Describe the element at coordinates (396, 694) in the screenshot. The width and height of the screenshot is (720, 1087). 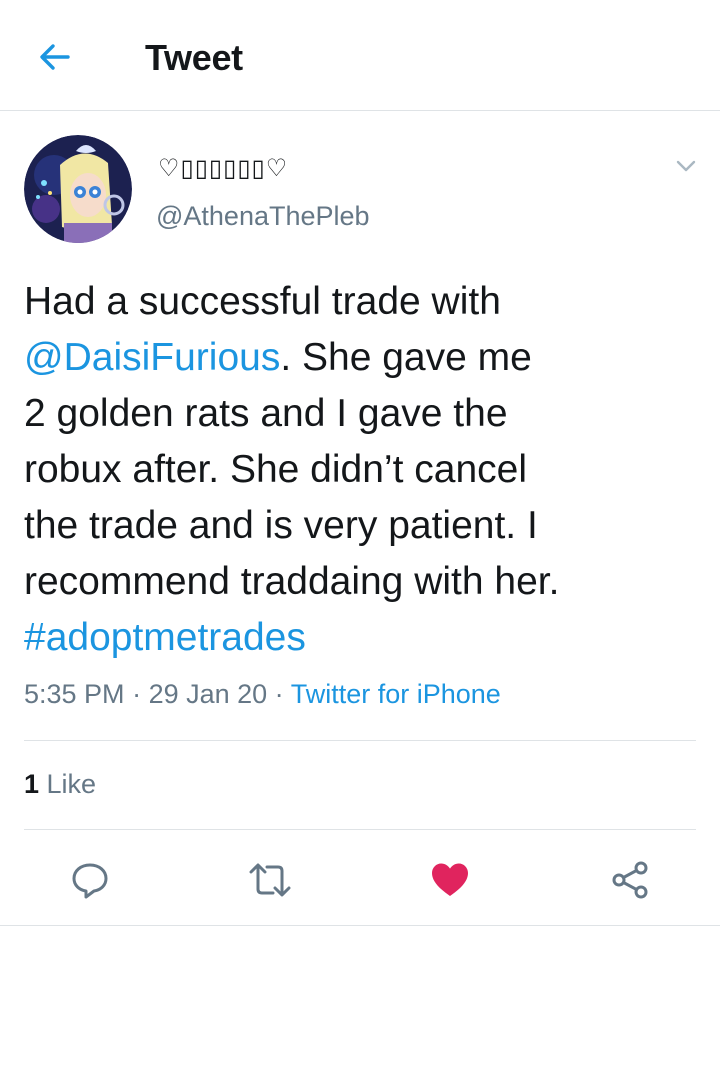
I see `tweet-source-link: Twitter for iPhone` at that location.